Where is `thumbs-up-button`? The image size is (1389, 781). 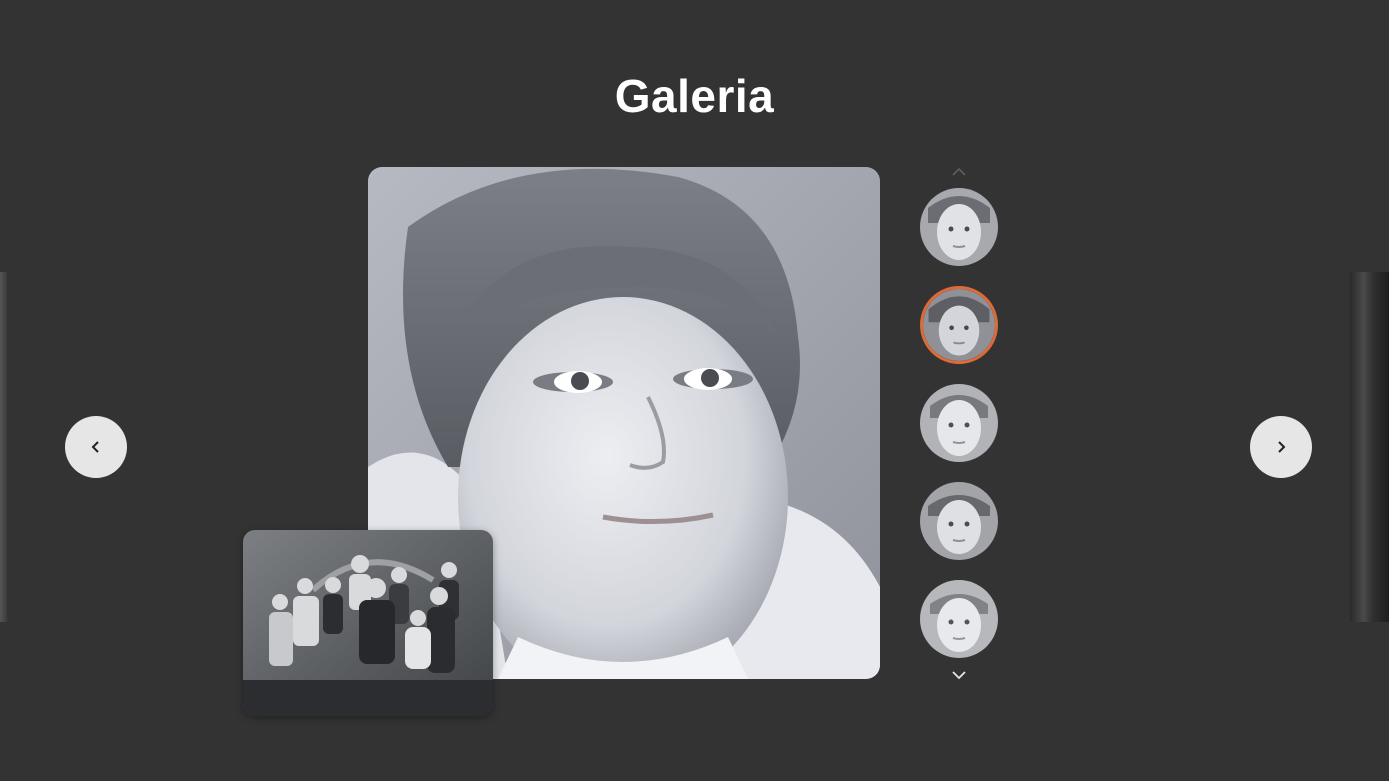 thumbs-up-button is located at coordinates (959, 172).